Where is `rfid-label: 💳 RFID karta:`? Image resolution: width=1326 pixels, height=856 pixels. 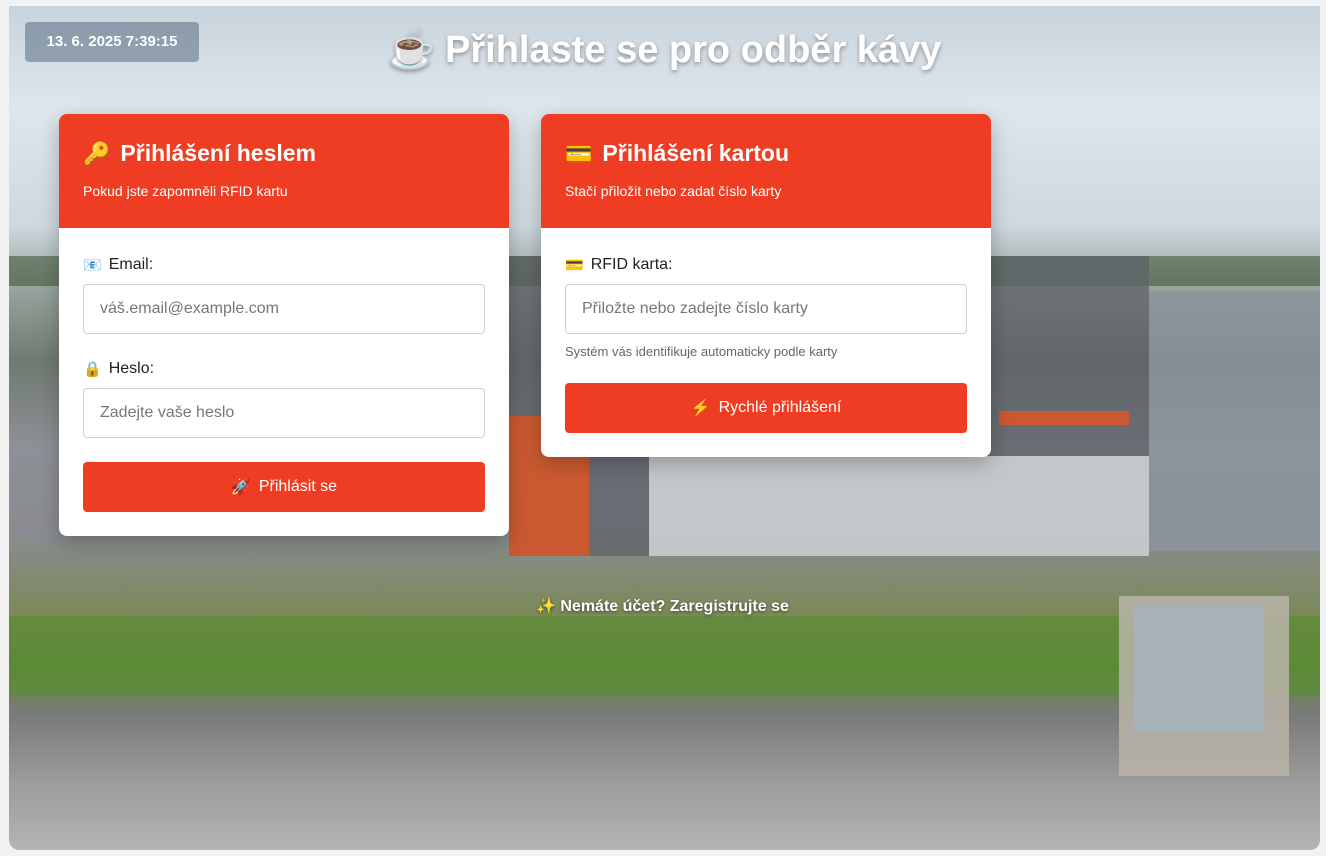 rfid-label: 💳 RFID karta: is located at coordinates (766, 265).